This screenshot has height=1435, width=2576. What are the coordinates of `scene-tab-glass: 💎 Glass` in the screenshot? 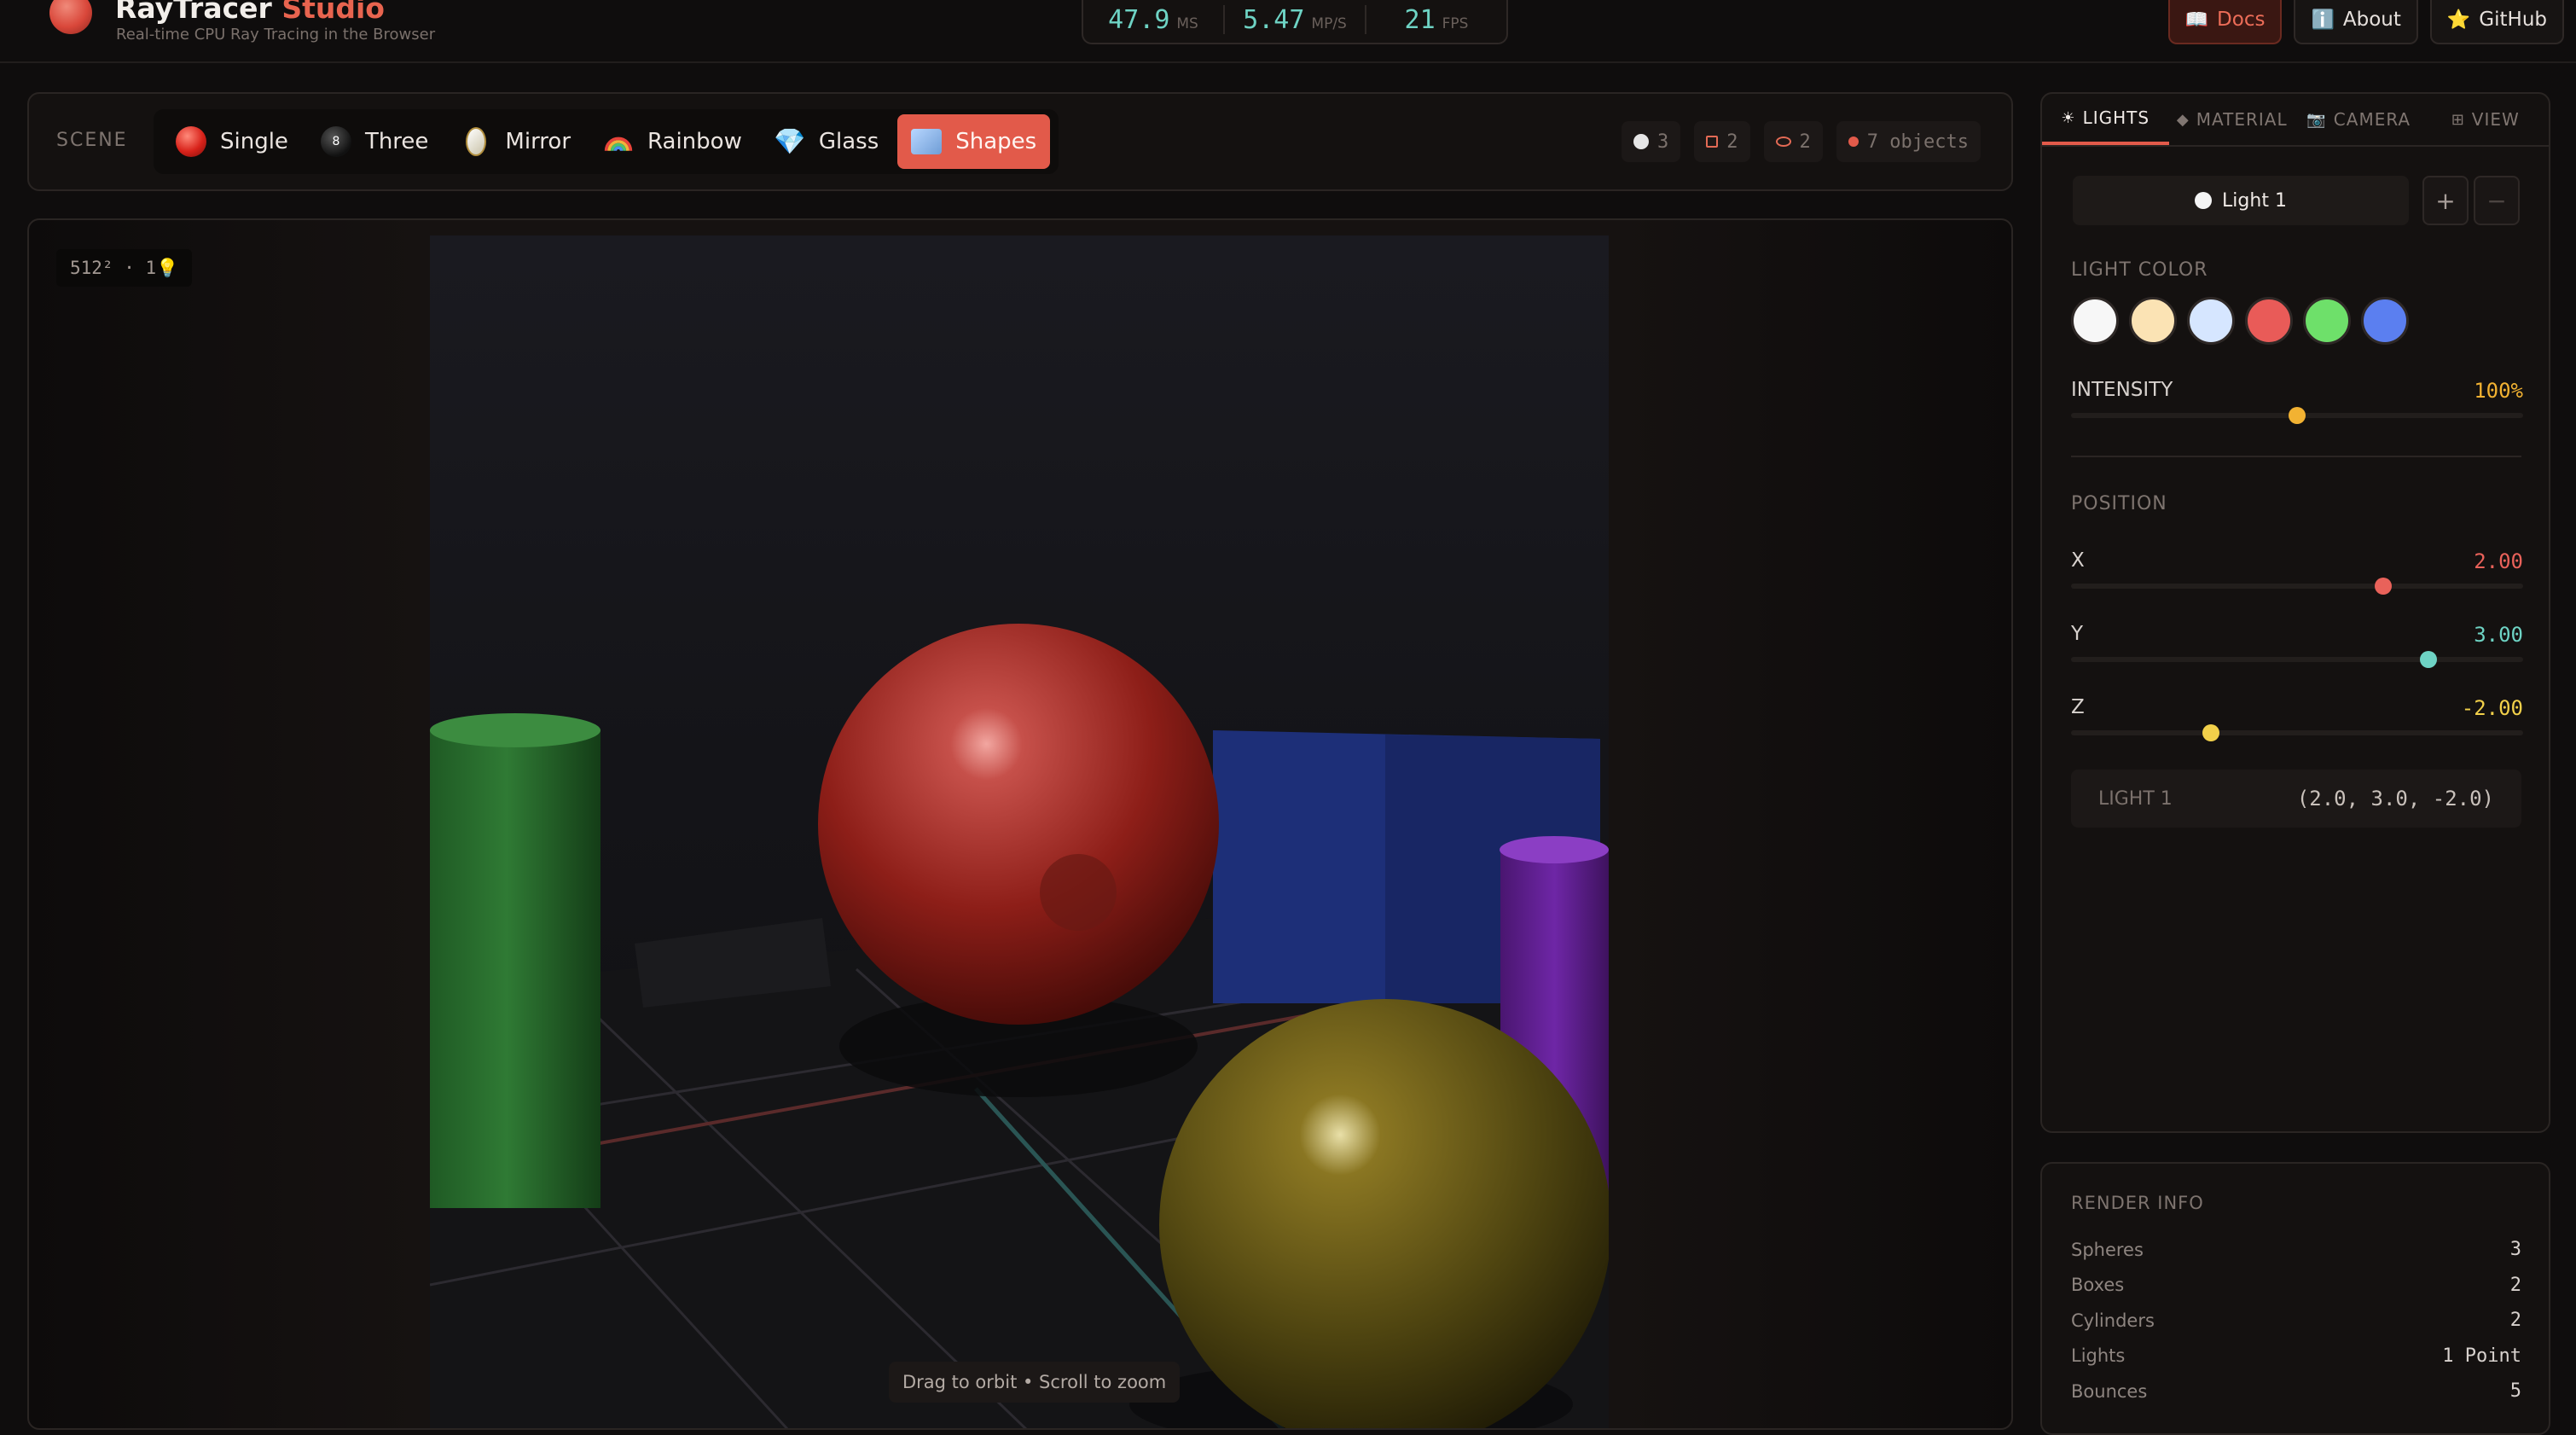 It's located at (826, 141).